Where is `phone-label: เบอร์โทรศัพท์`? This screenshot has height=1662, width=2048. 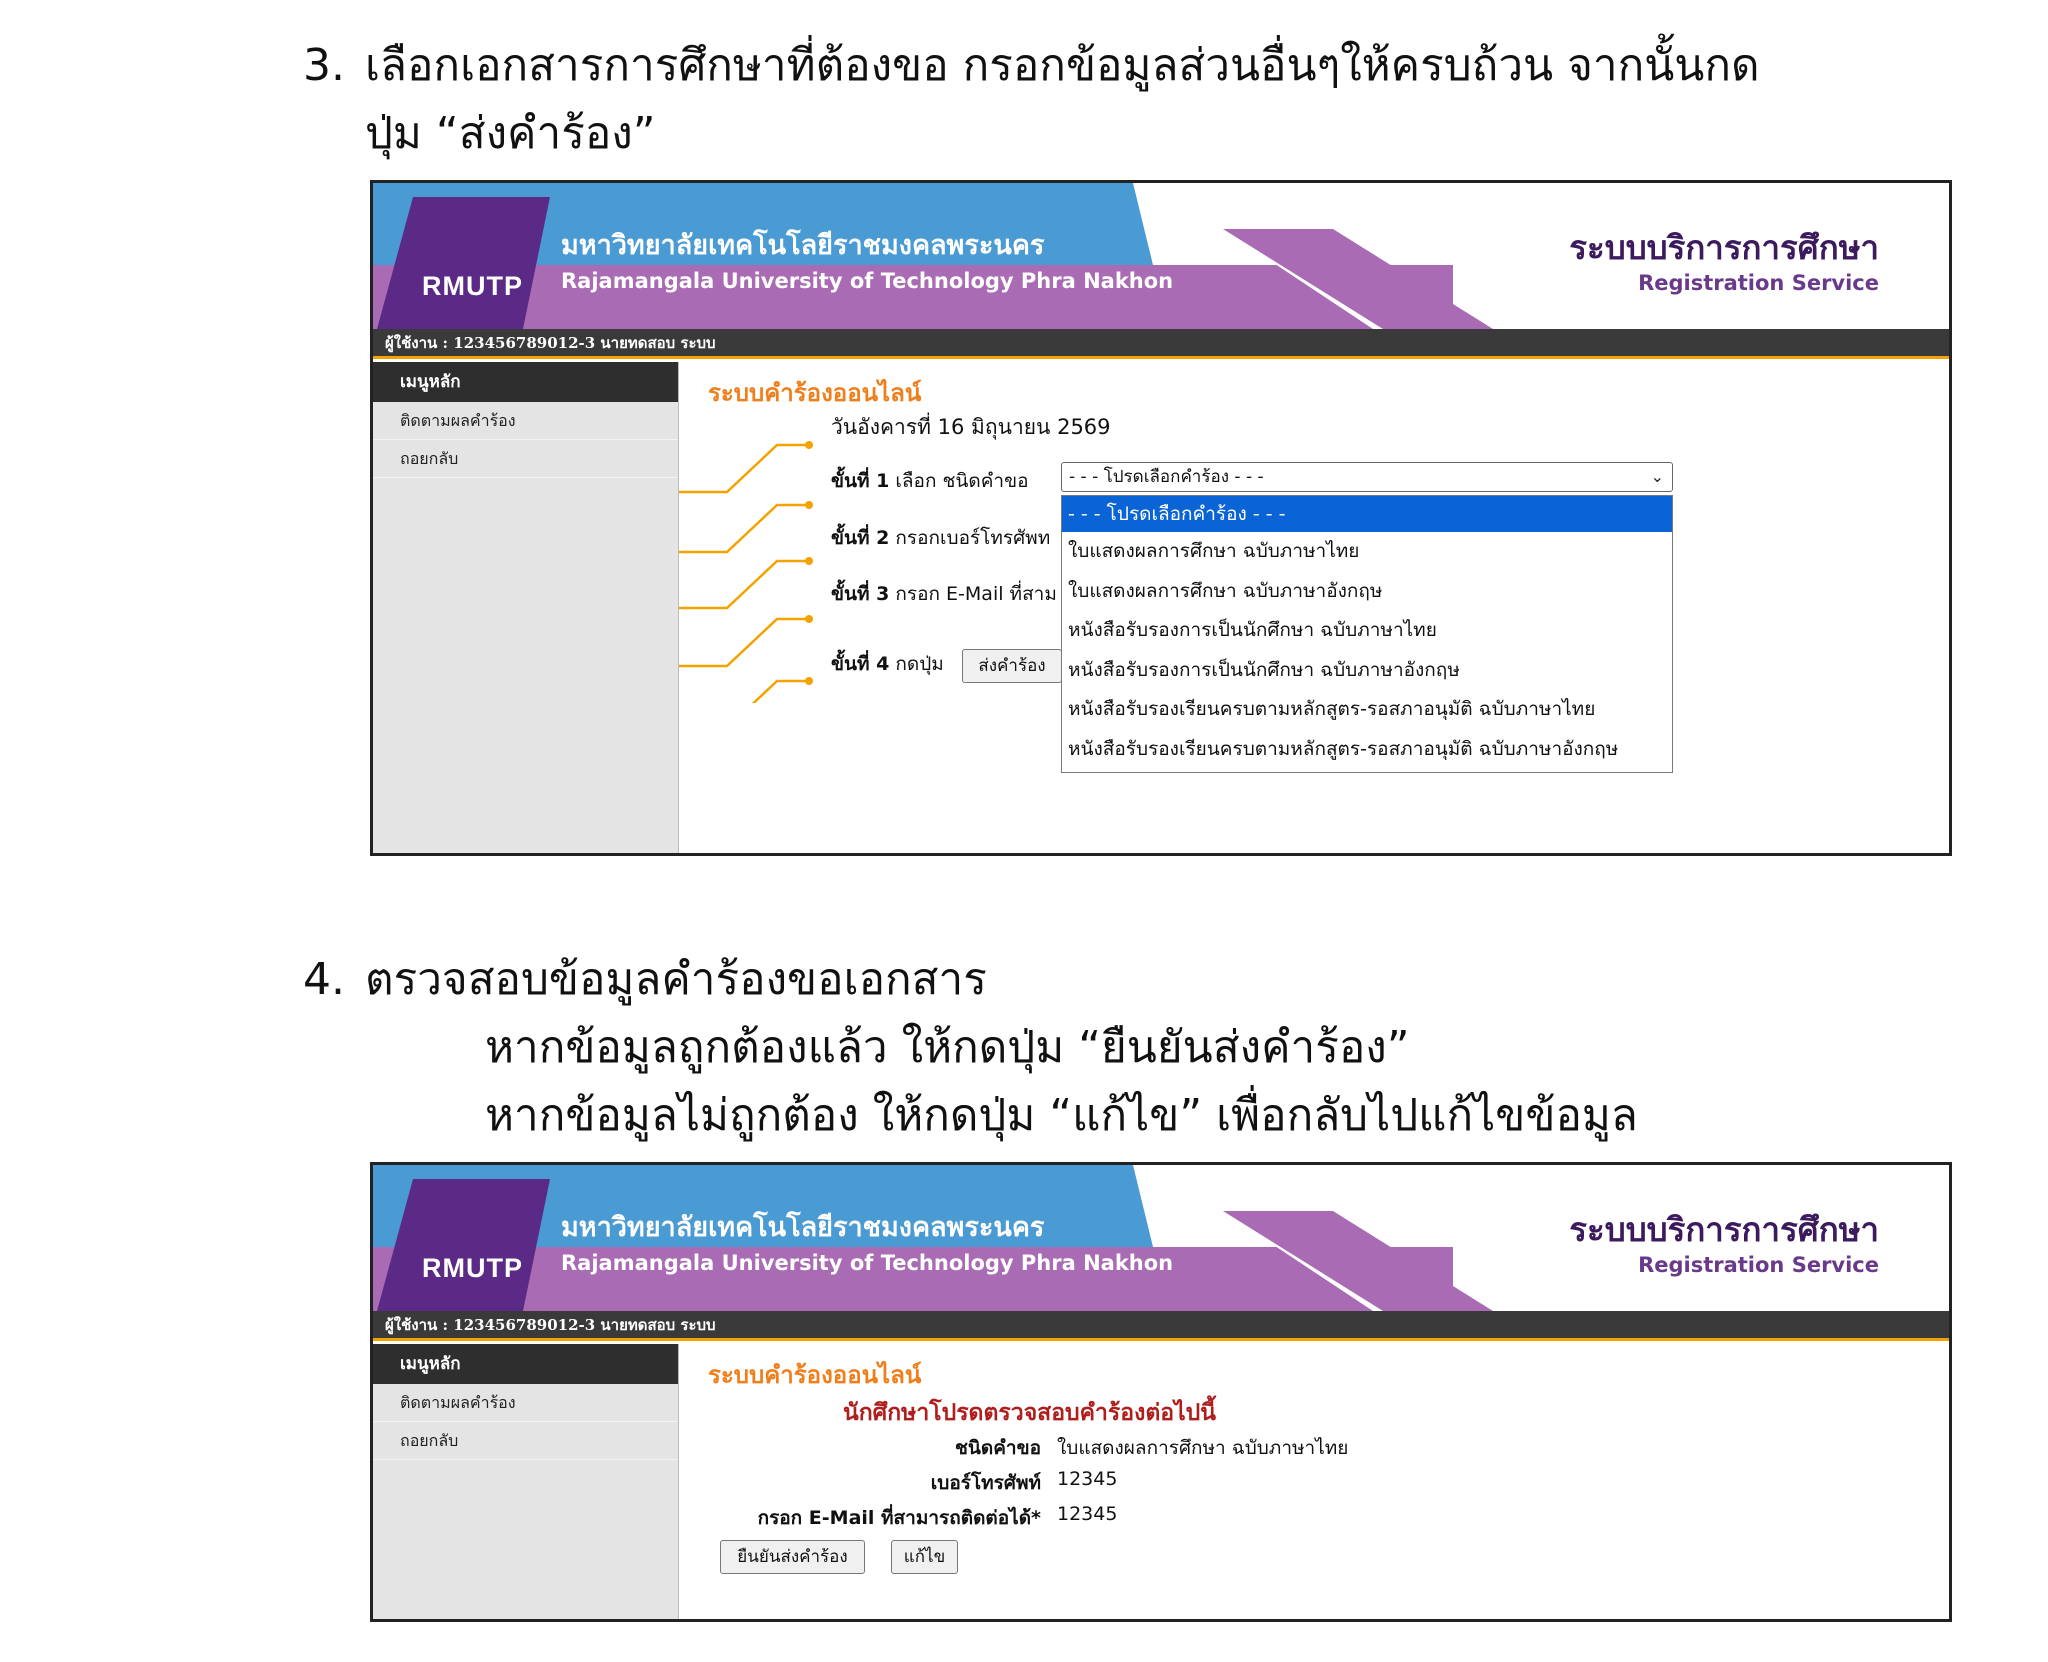
phone-label: เบอร์โทรศัพท์ is located at coordinates (985, 1483).